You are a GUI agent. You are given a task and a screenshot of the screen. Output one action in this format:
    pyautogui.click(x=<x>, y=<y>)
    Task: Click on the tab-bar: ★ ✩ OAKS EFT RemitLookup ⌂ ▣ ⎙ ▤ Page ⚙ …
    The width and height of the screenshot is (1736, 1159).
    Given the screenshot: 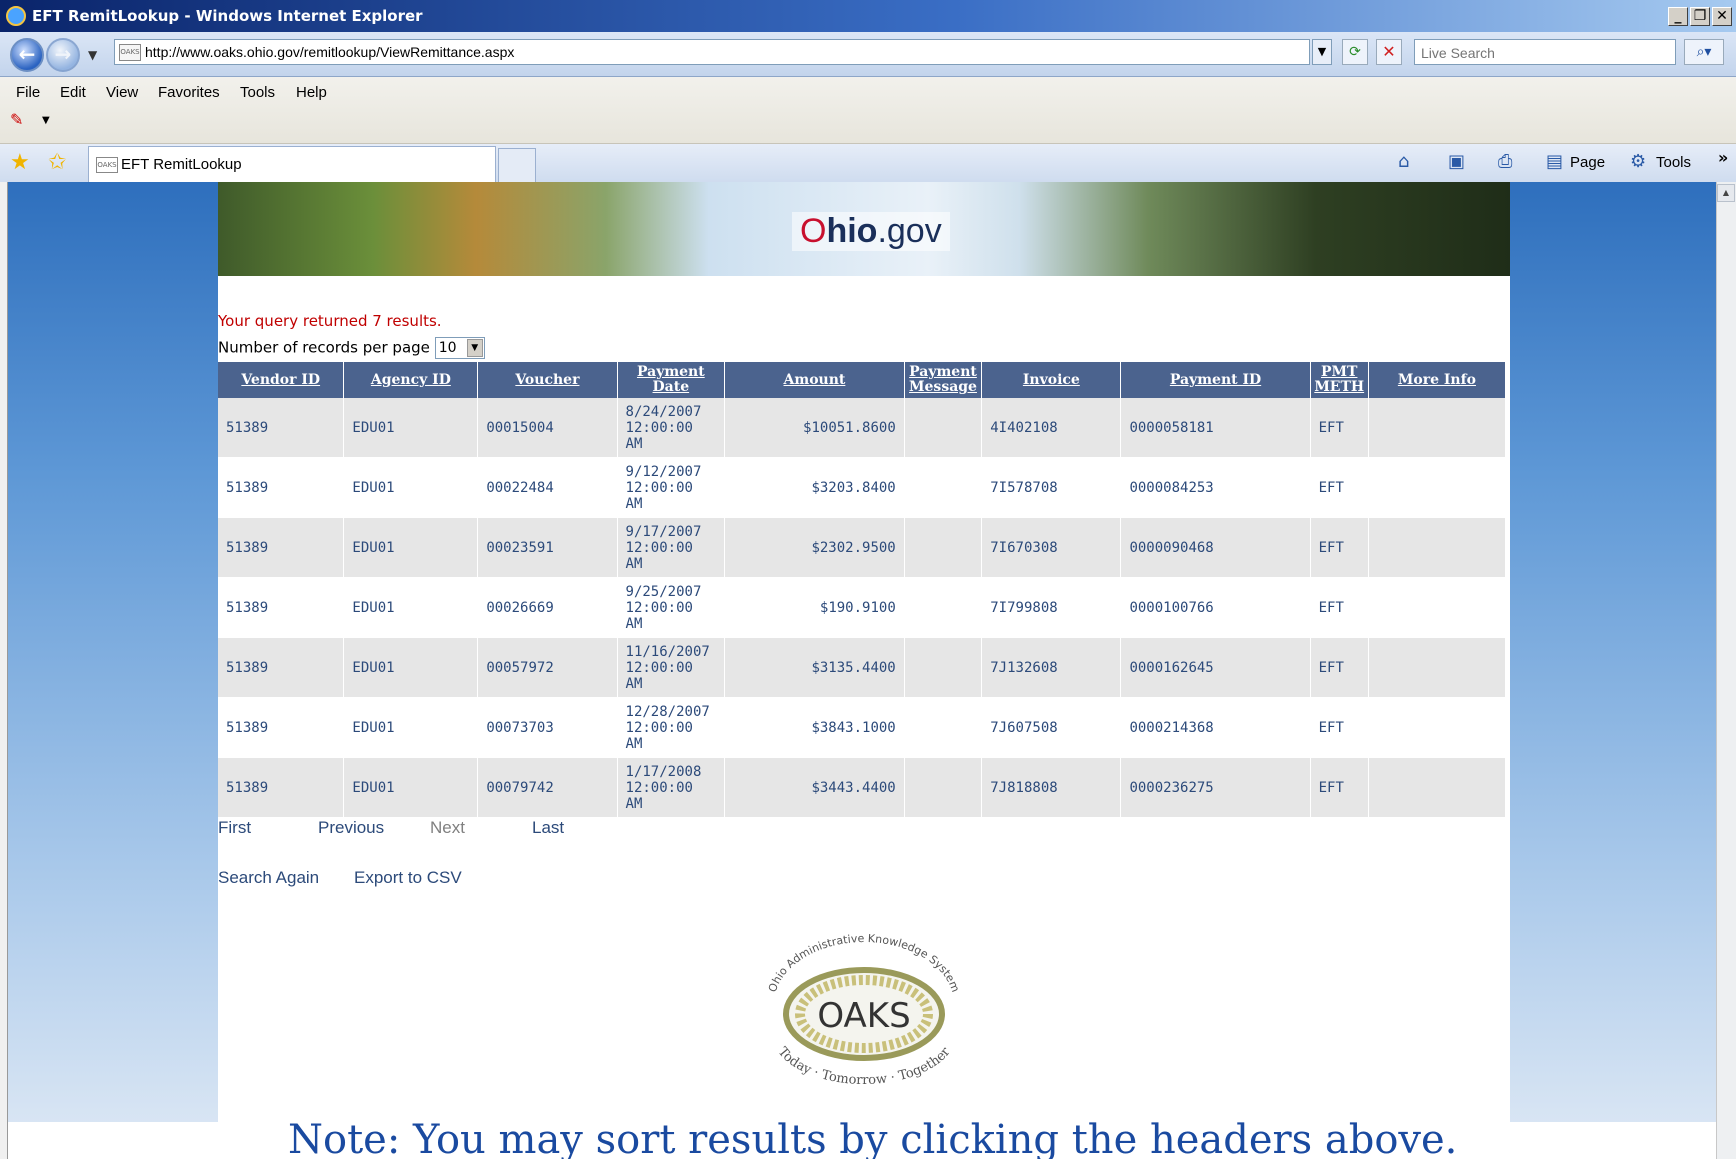 What is the action you would take?
    pyautogui.click(x=868, y=163)
    